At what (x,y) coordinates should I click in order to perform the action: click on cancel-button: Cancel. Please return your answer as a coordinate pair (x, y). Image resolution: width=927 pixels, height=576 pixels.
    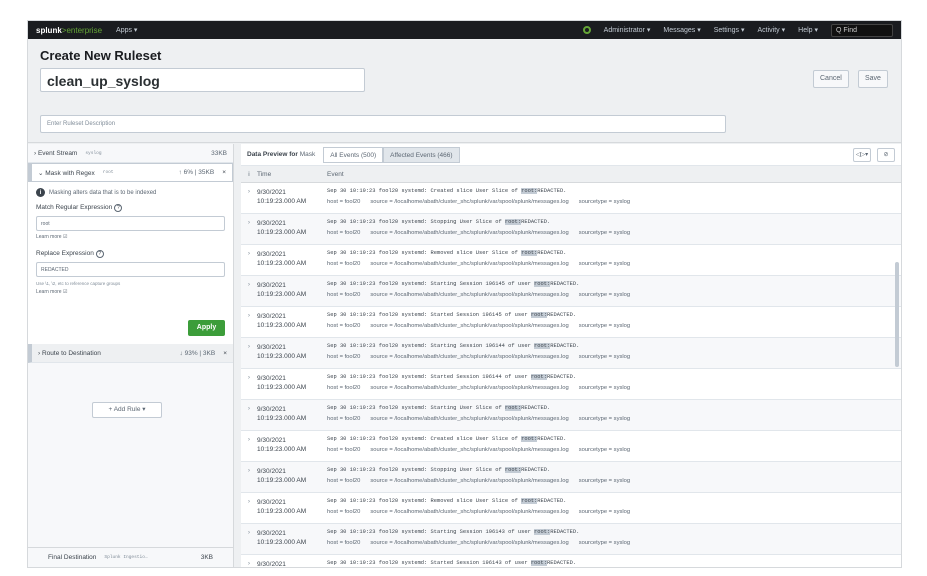
    Looking at the image, I should click on (831, 79).